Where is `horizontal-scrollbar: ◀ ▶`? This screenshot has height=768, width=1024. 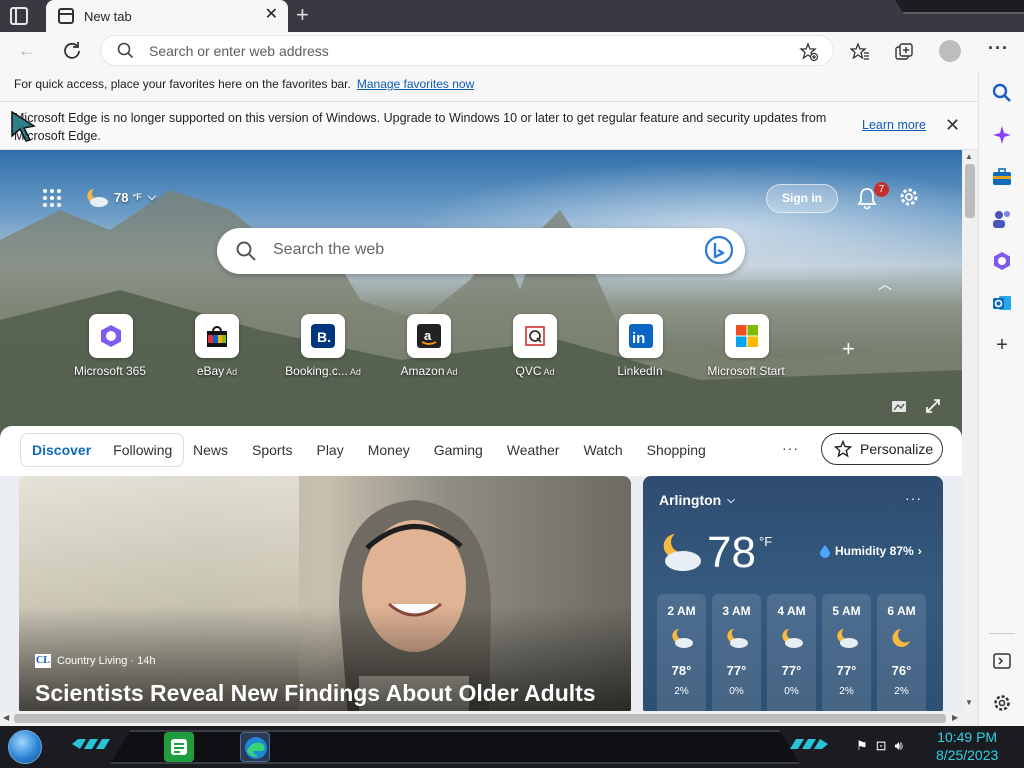 horizontal-scrollbar: ◀ ▶ is located at coordinates (489, 718).